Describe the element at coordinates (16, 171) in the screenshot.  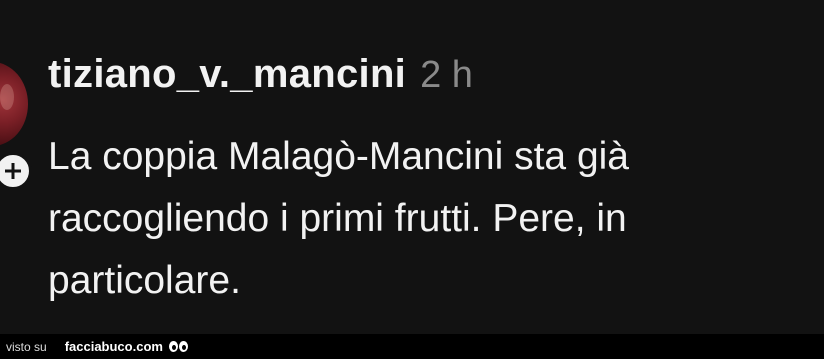
I see `plus-icon` at that location.